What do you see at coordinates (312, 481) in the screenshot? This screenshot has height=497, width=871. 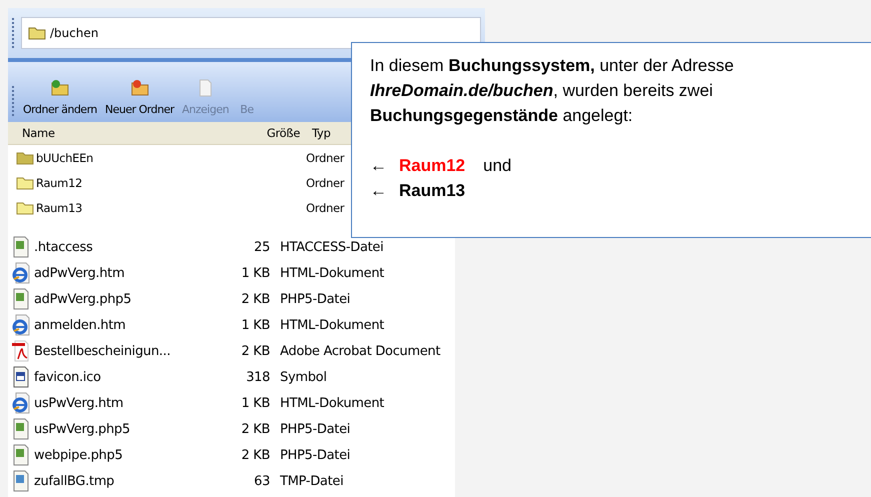 I see `file-type: TMP-Datei` at bounding box center [312, 481].